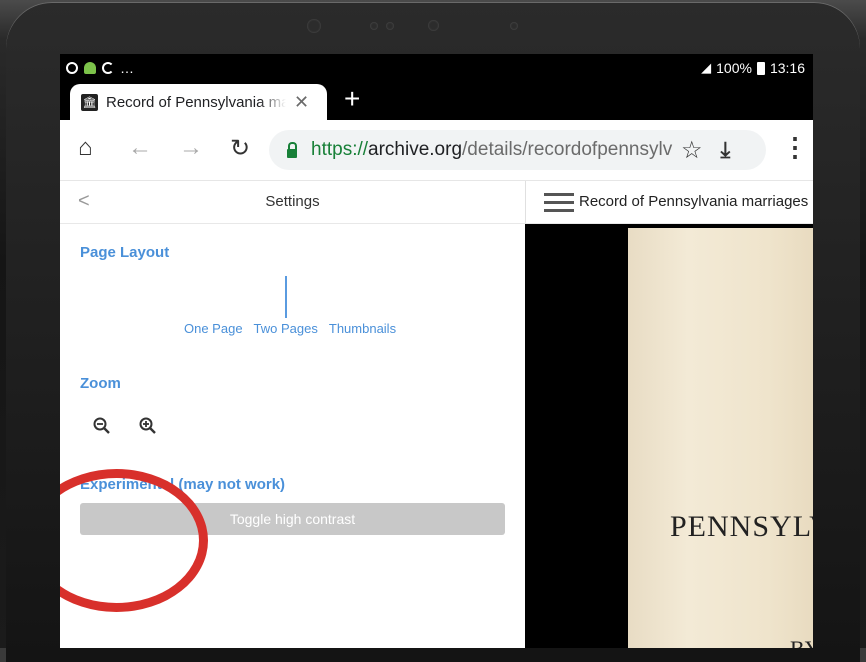 The image size is (866, 662). I want to click on page-fragment-text: BY, so click(801, 642).